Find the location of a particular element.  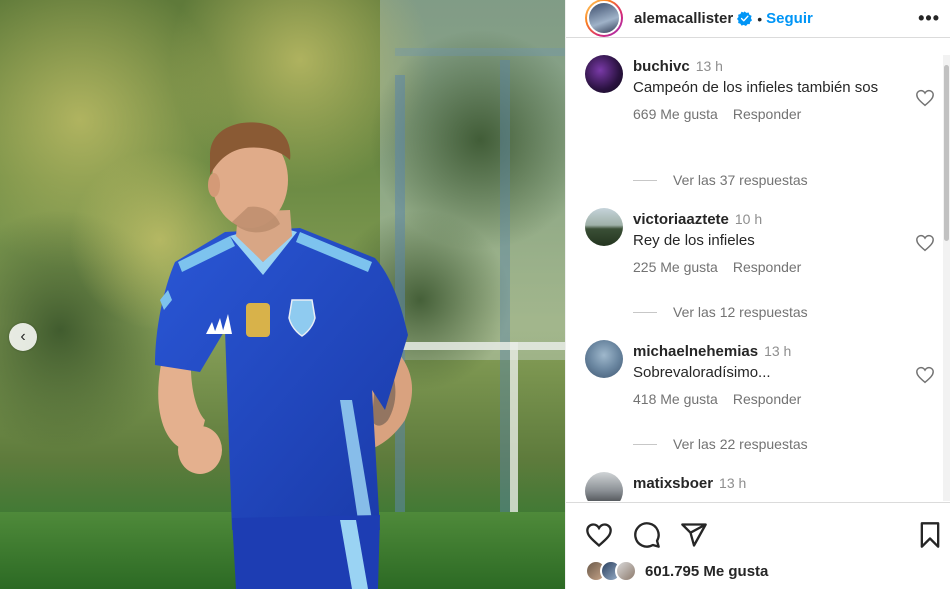

comment-likes: 669 Me gusta is located at coordinates (675, 114).